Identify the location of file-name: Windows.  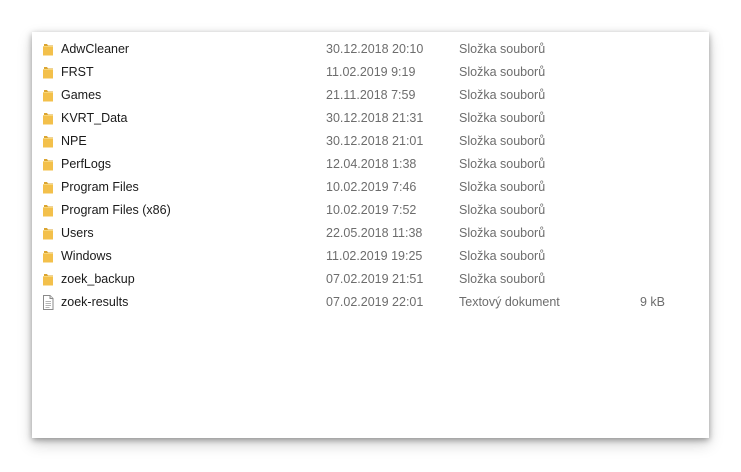
(86, 256).